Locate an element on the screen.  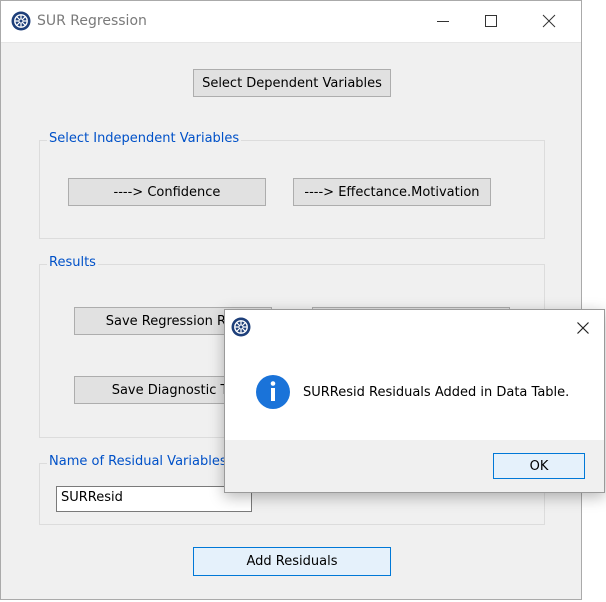
independent-variables-label: Select Independent Variables is located at coordinates (144, 138).